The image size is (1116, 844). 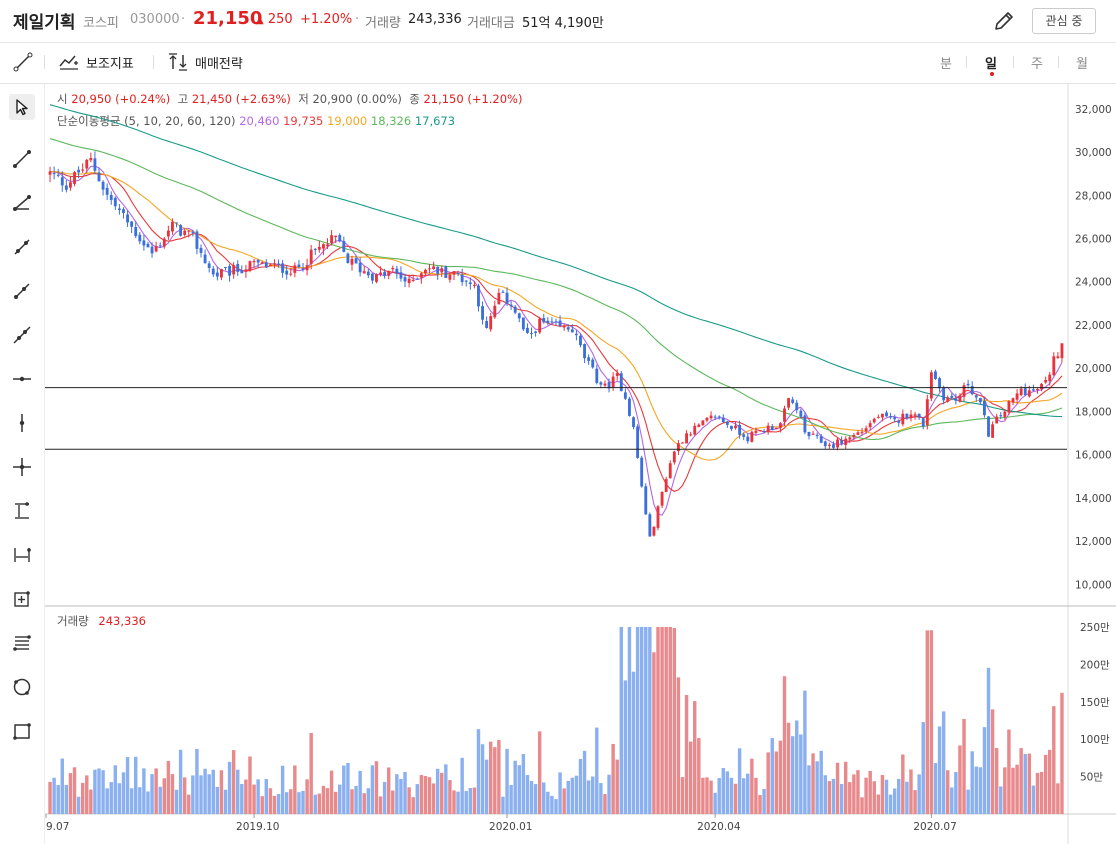 I want to click on watchlist-button: 관심 중, so click(x=1064, y=21).